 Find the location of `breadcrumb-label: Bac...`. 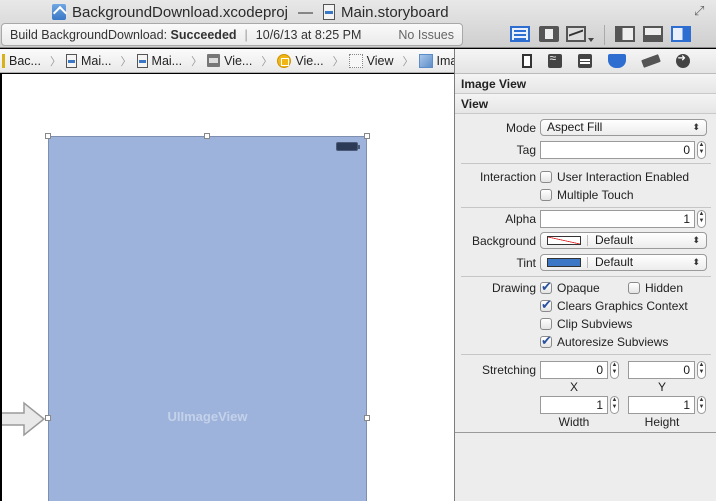

breadcrumb-label: Bac... is located at coordinates (25, 60).